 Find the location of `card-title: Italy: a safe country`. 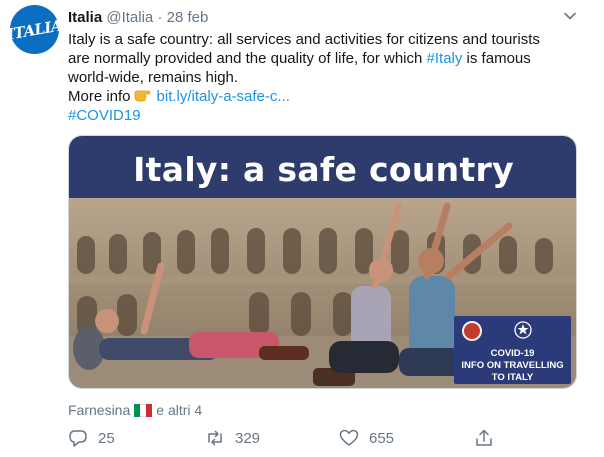

card-title: Italy: a safe country is located at coordinates (323, 169).